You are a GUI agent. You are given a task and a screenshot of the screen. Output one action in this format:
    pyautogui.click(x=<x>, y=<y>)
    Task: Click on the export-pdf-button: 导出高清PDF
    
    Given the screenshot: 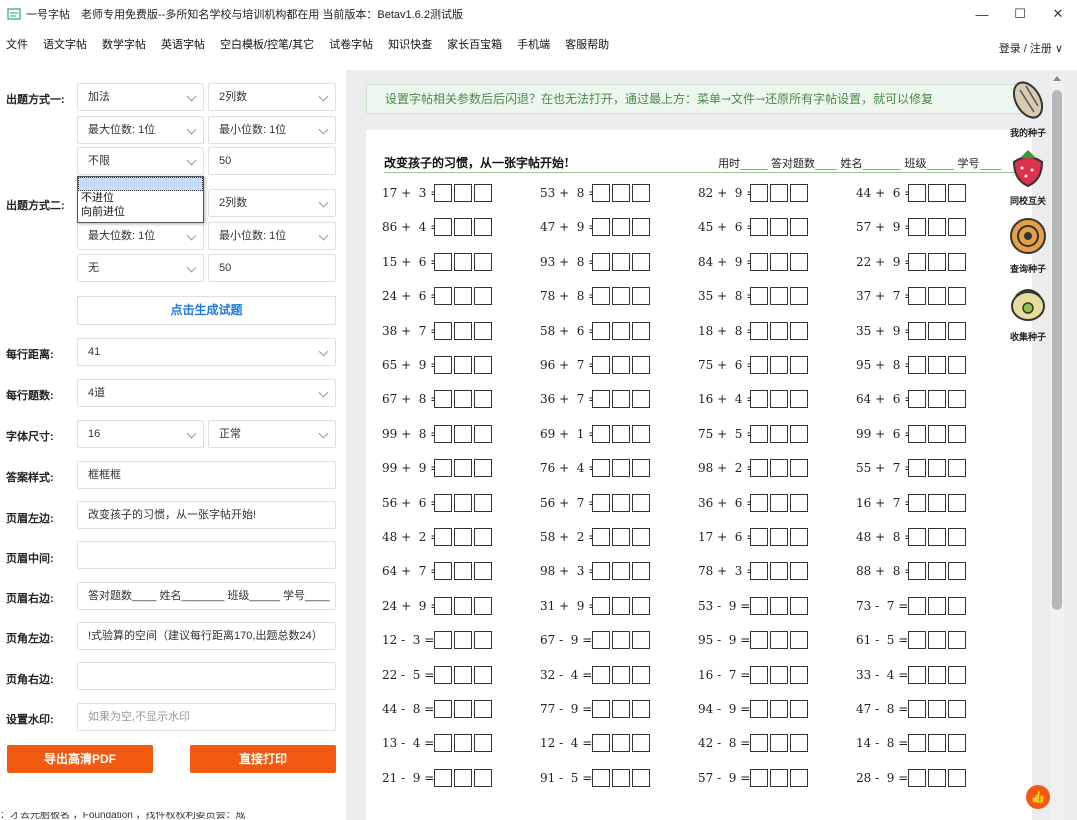 What is the action you would take?
    pyautogui.click(x=80, y=759)
    